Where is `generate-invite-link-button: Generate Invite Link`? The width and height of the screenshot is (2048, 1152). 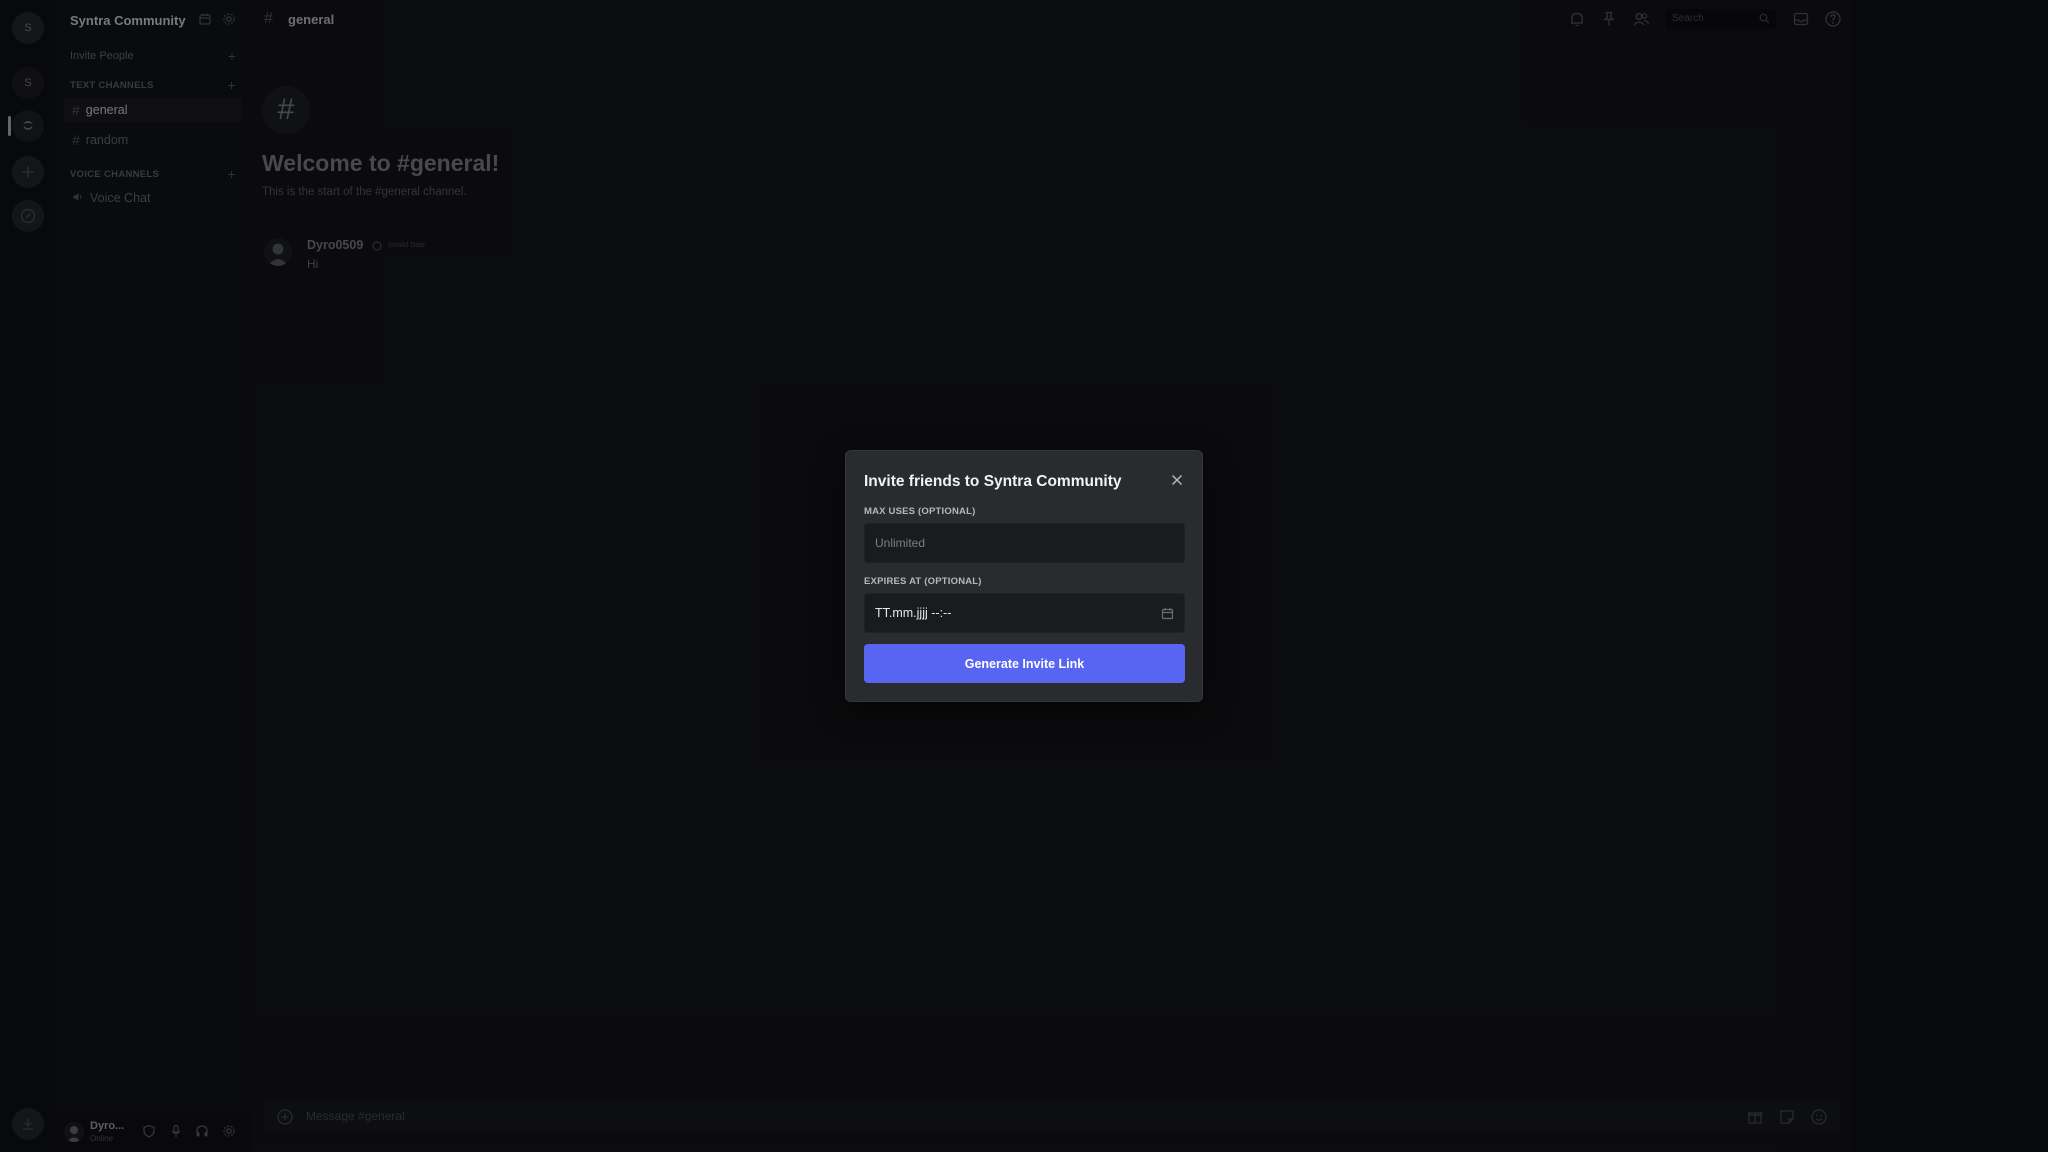 generate-invite-link-button: Generate Invite Link is located at coordinates (1024, 663).